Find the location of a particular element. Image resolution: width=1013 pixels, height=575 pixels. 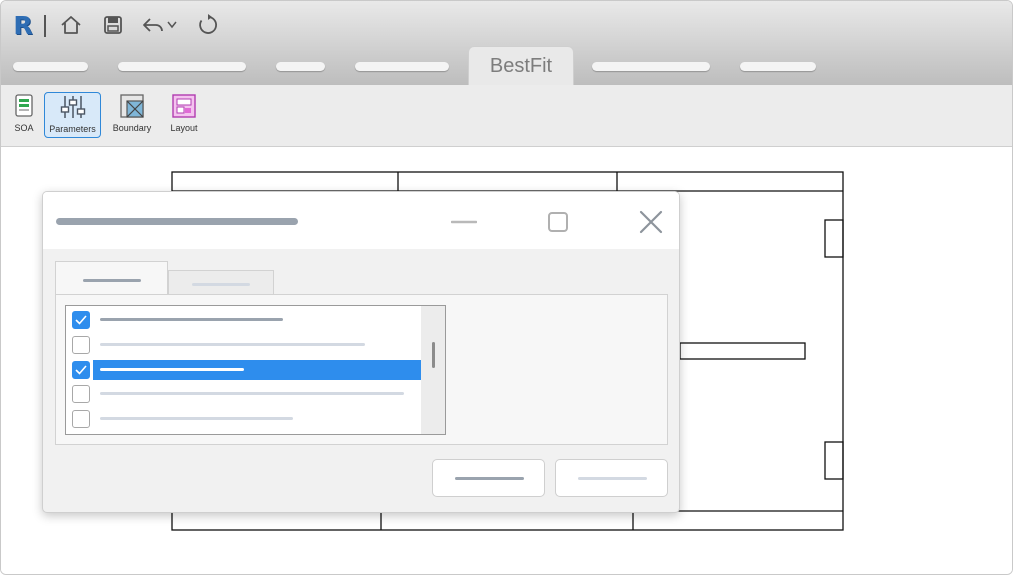

scrollbar-thumb is located at coordinates (433, 355).